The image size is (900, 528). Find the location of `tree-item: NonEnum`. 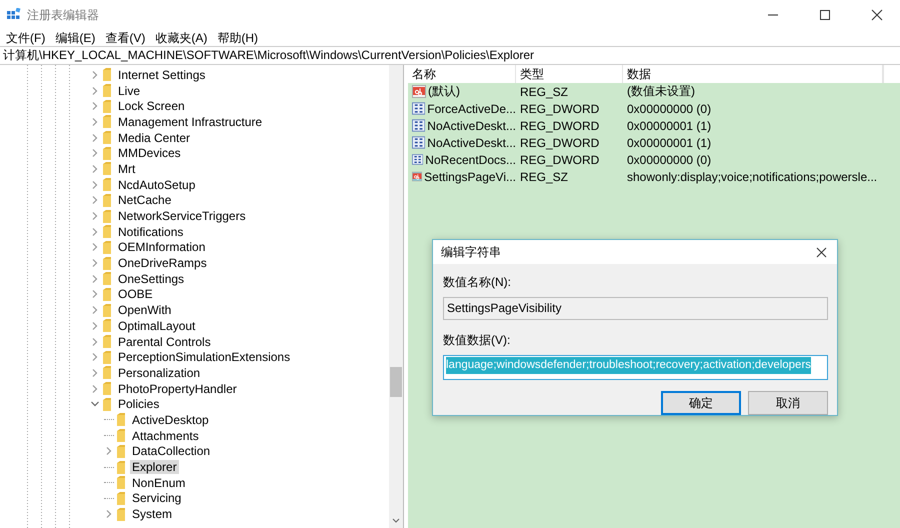

tree-item: NonEnum is located at coordinates (159, 483).